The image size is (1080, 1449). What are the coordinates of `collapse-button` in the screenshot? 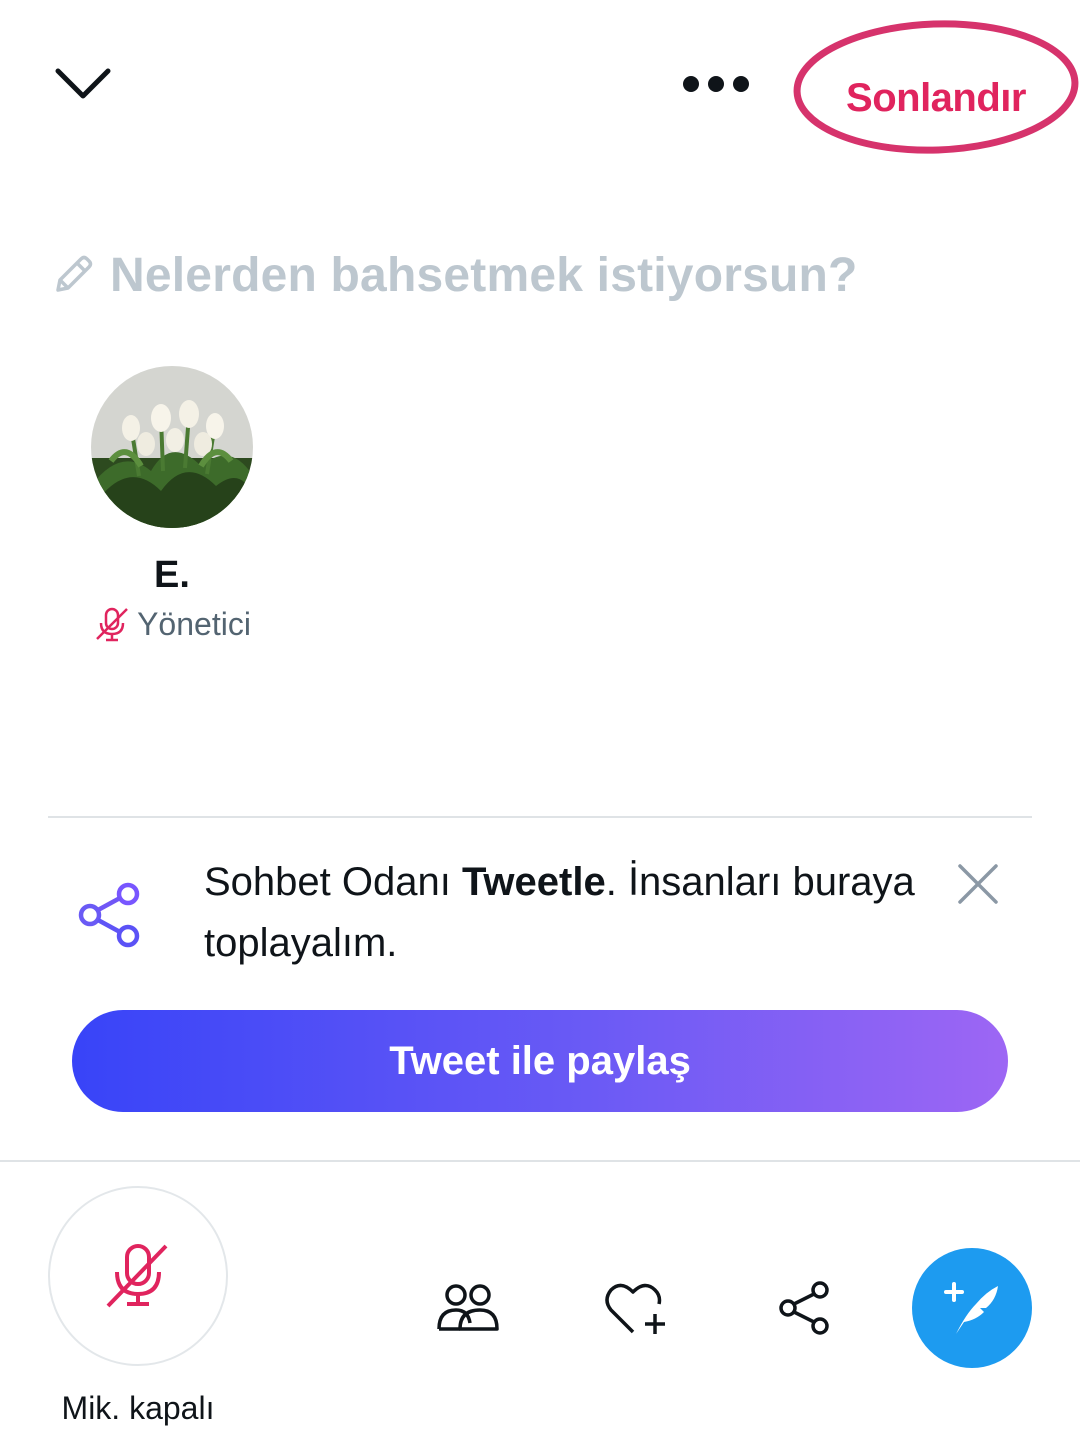 It's located at (83, 84).